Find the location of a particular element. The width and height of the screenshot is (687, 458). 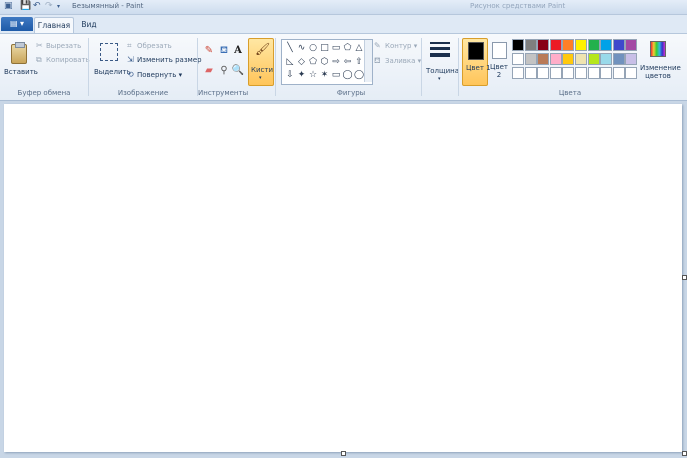

color2-label: Цвет 2 is located at coordinates (499, 71).